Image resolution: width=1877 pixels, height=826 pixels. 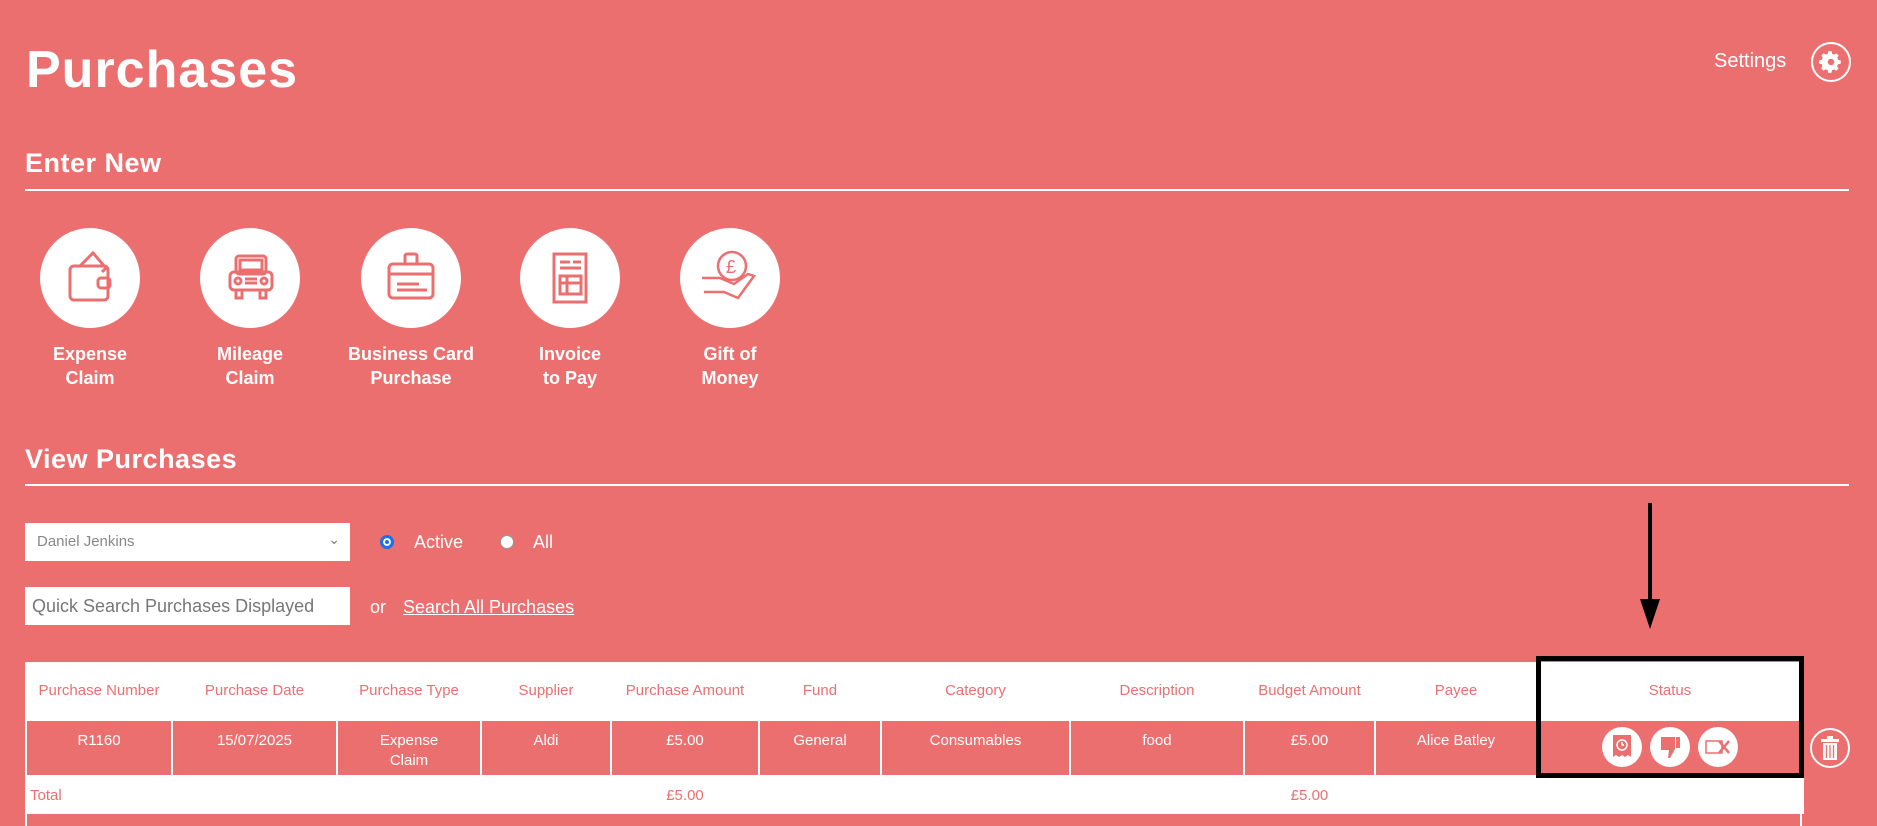 I want to click on enter-new-heading: Enter New, so click(x=93, y=163).